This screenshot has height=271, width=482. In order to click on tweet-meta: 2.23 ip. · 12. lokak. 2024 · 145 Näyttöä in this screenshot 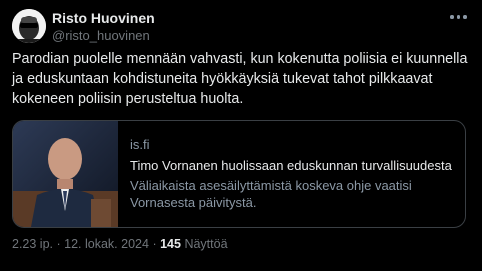, I will do `click(120, 244)`.